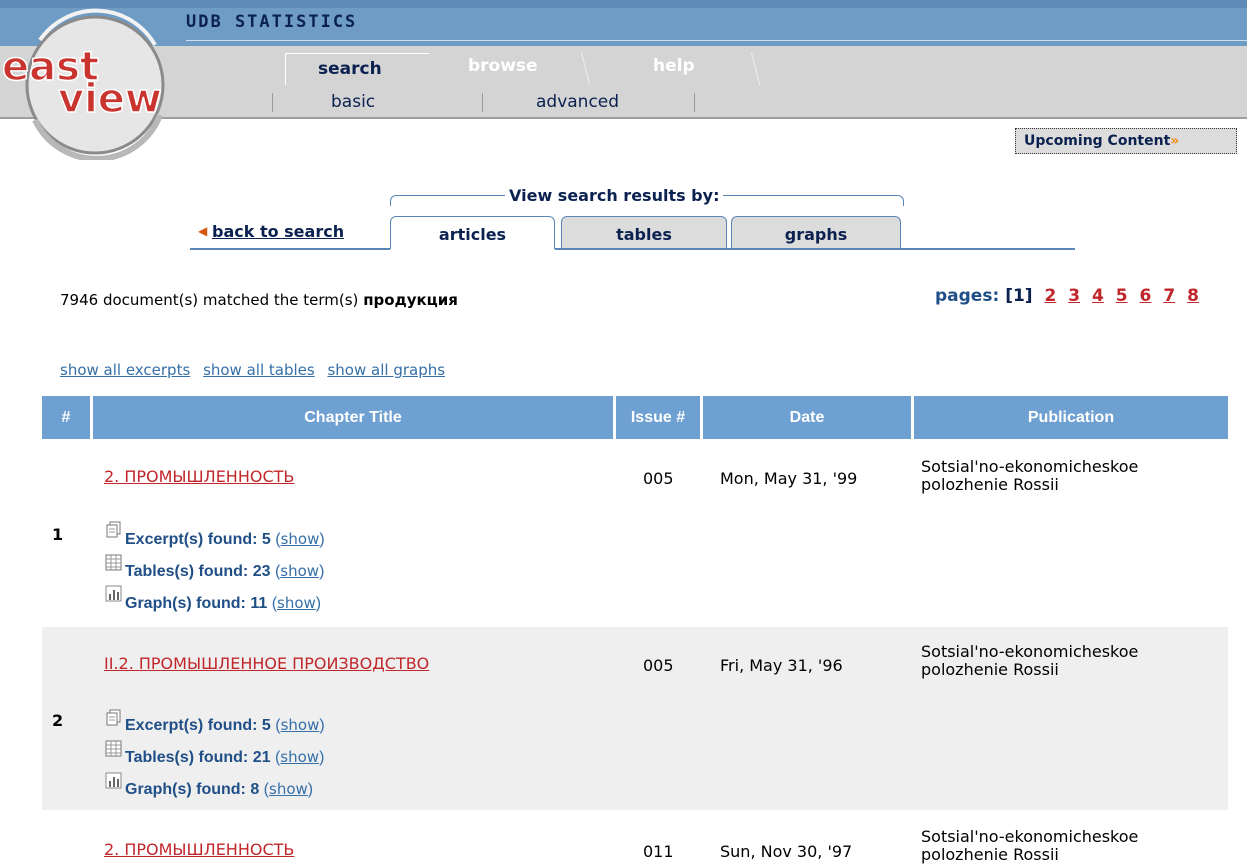  Describe the element at coordinates (272, 22) in the screenshot. I see `app-title: UDB STATISTICS` at that location.